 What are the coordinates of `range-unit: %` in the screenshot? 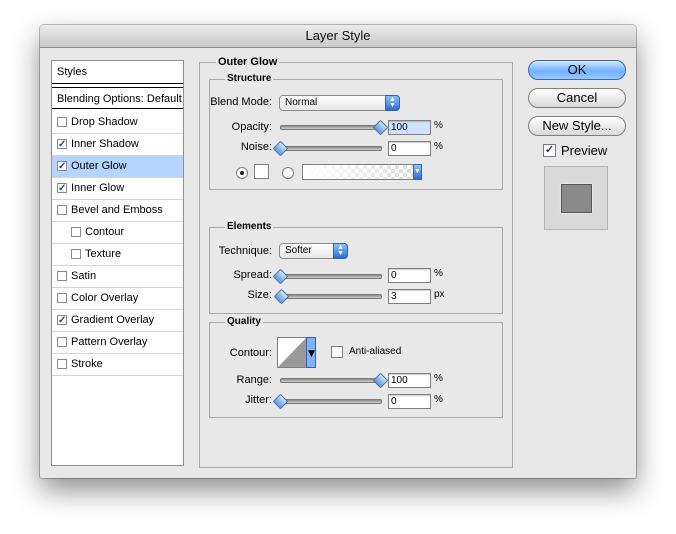 It's located at (438, 378).